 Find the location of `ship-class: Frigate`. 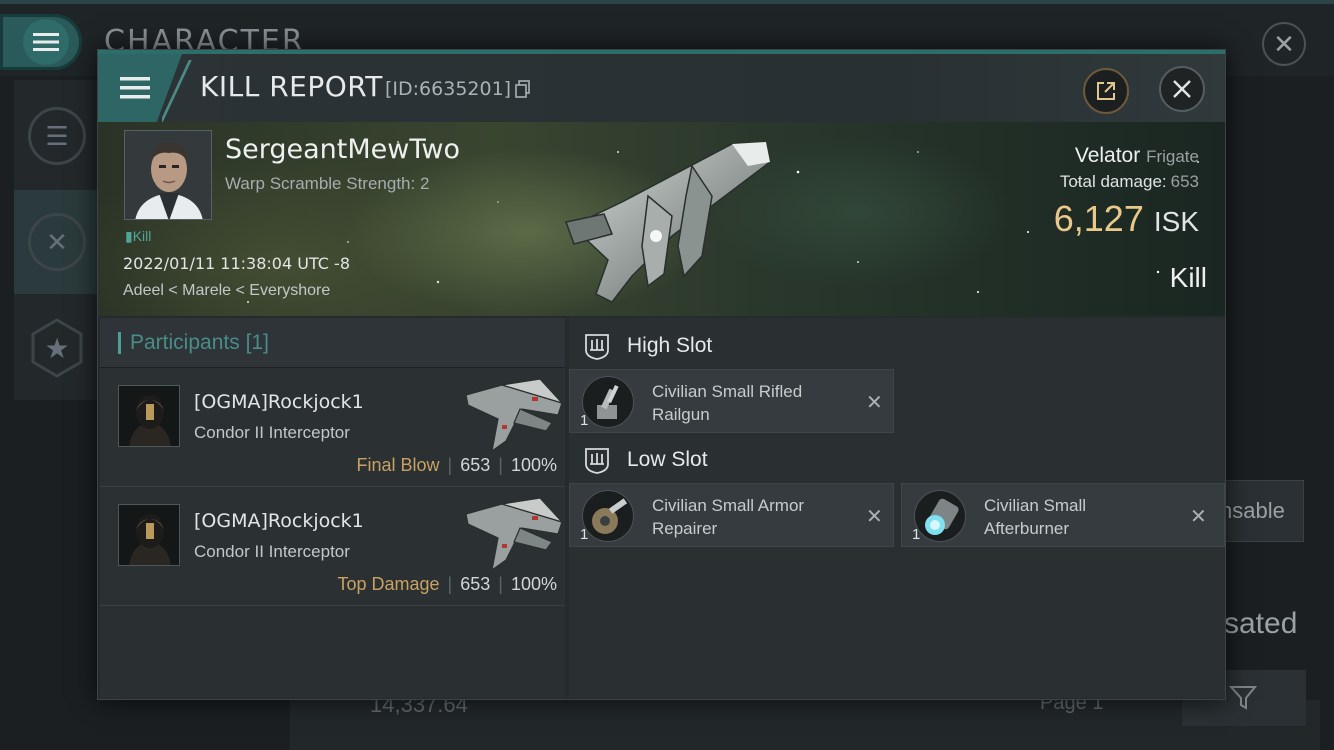

ship-class: Frigate is located at coordinates (1172, 156).